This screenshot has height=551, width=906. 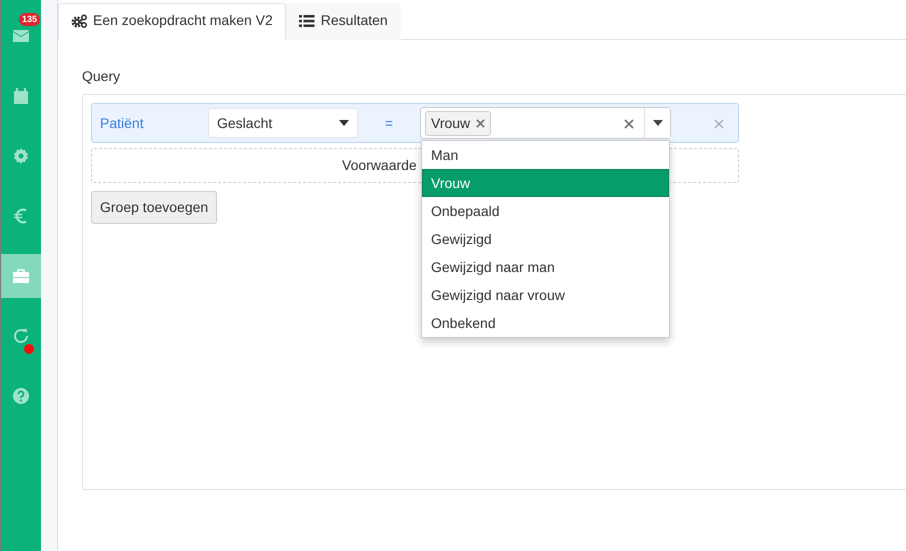 What do you see at coordinates (122, 123) in the screenshot?
I see `entity-label: Patiënt` at bounding box center [122, 123].